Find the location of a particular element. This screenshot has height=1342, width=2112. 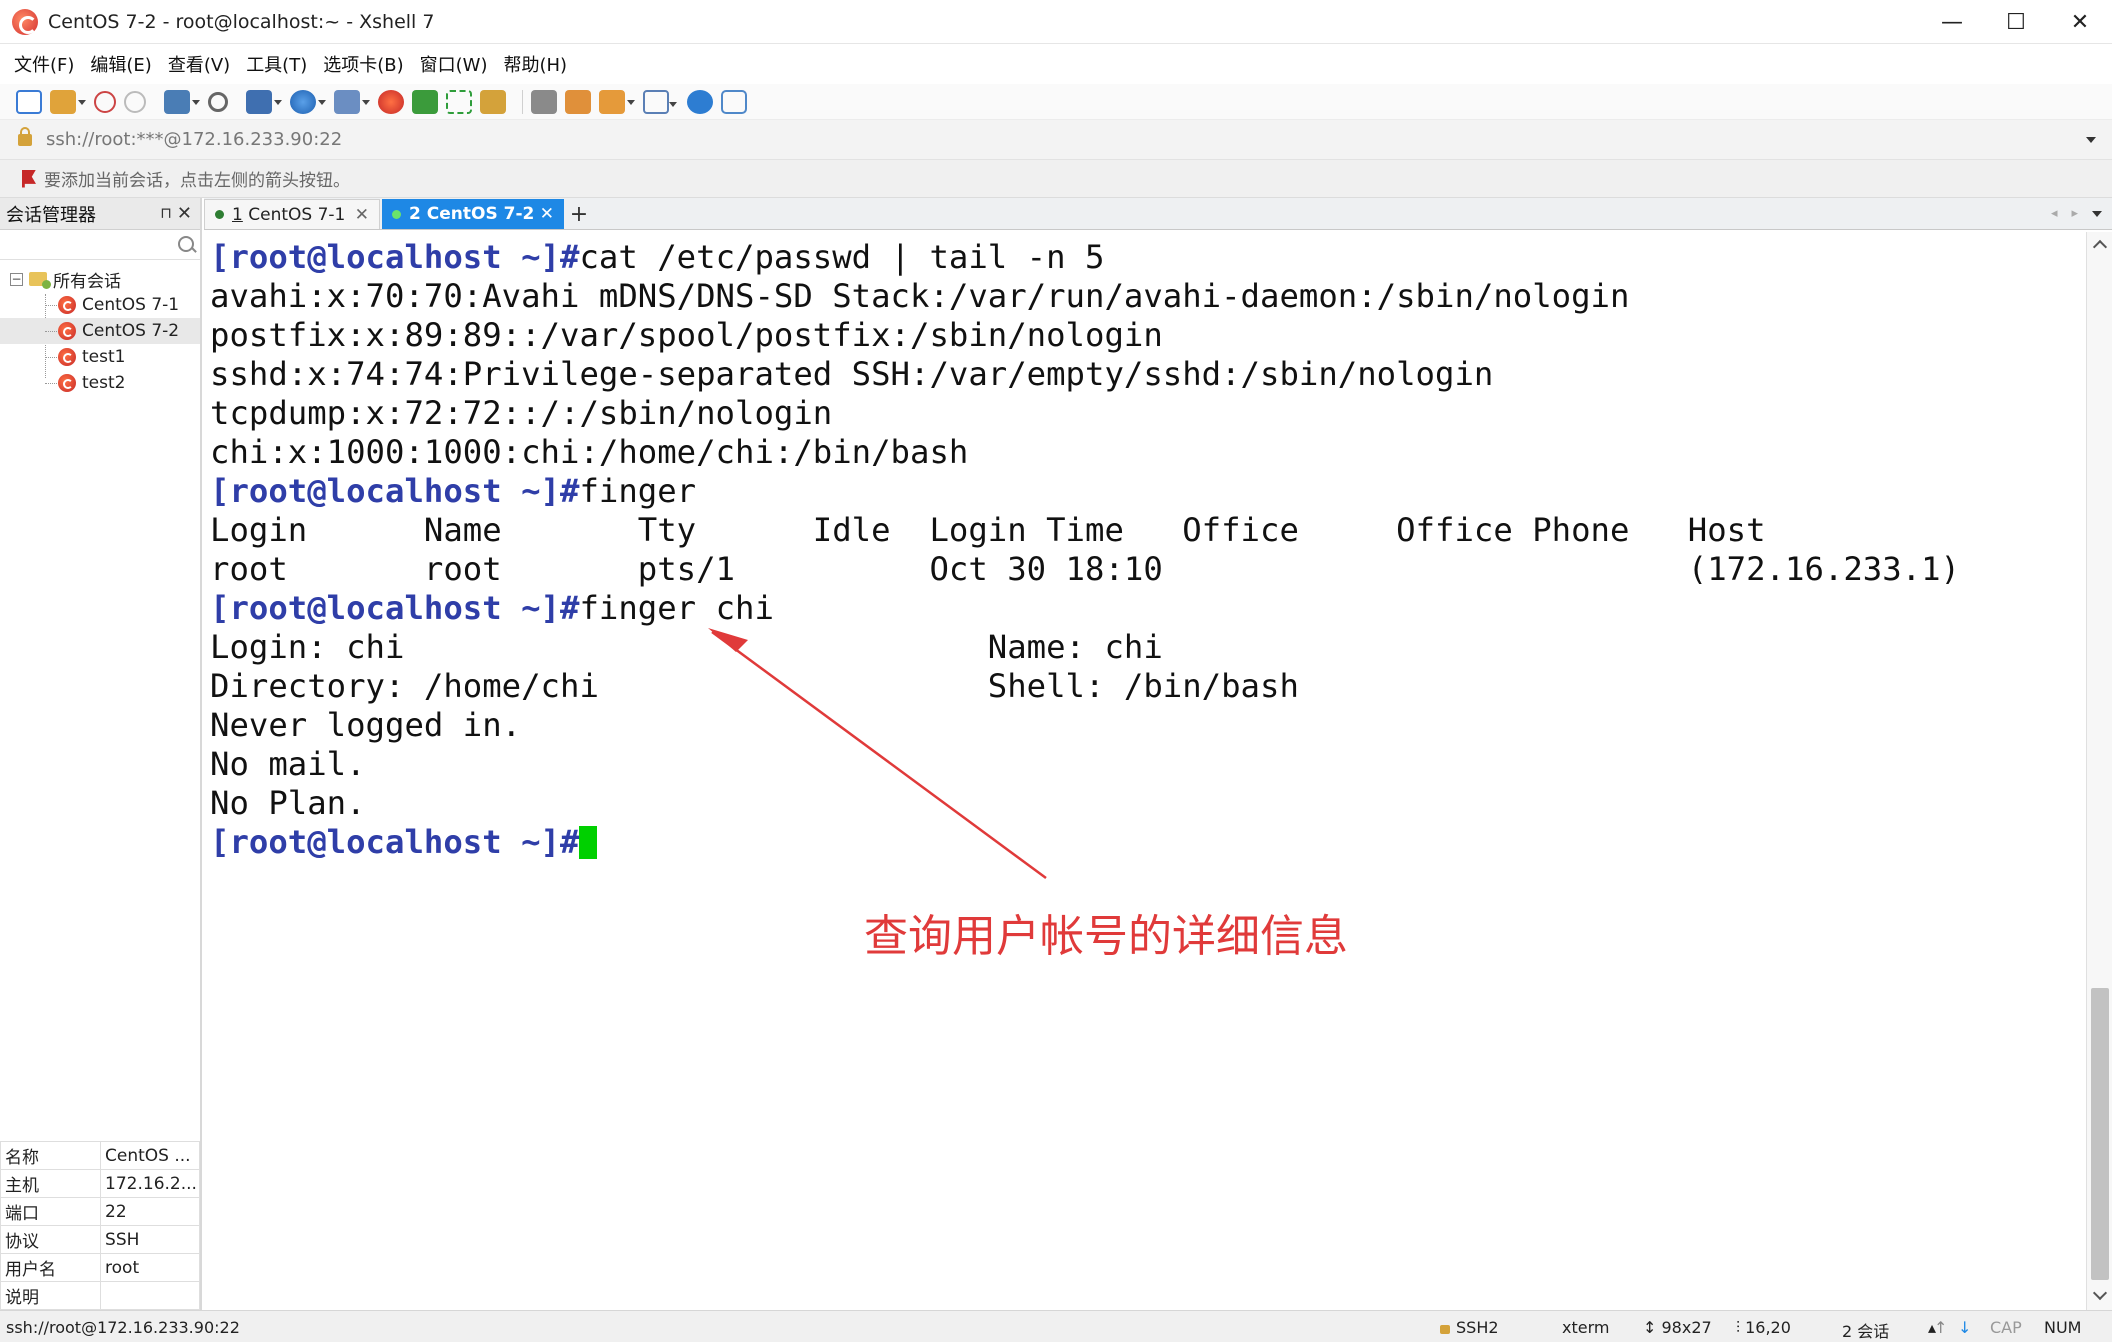

address-bar: ssh://root:***@172.16.233.90:22 is located at coordinates (1056, 140).